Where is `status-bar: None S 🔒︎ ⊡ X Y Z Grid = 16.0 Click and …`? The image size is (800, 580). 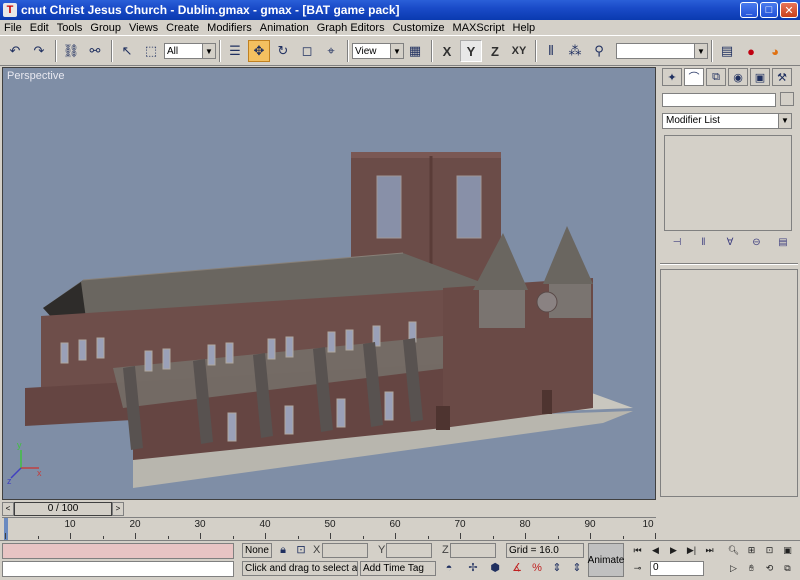
status-bar: None S 🔒︎ ⊡ X Y Z Grid = 16.0 Click and … is located at coordinates (400, 560).